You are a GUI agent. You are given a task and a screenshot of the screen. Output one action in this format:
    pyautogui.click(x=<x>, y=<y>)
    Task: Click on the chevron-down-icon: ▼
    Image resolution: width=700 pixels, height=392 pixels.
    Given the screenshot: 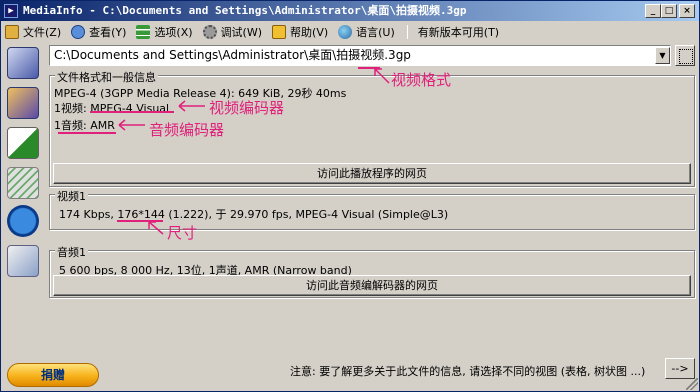 What is the action you would take?
    pyautogui.click(x=662, y=55)
    